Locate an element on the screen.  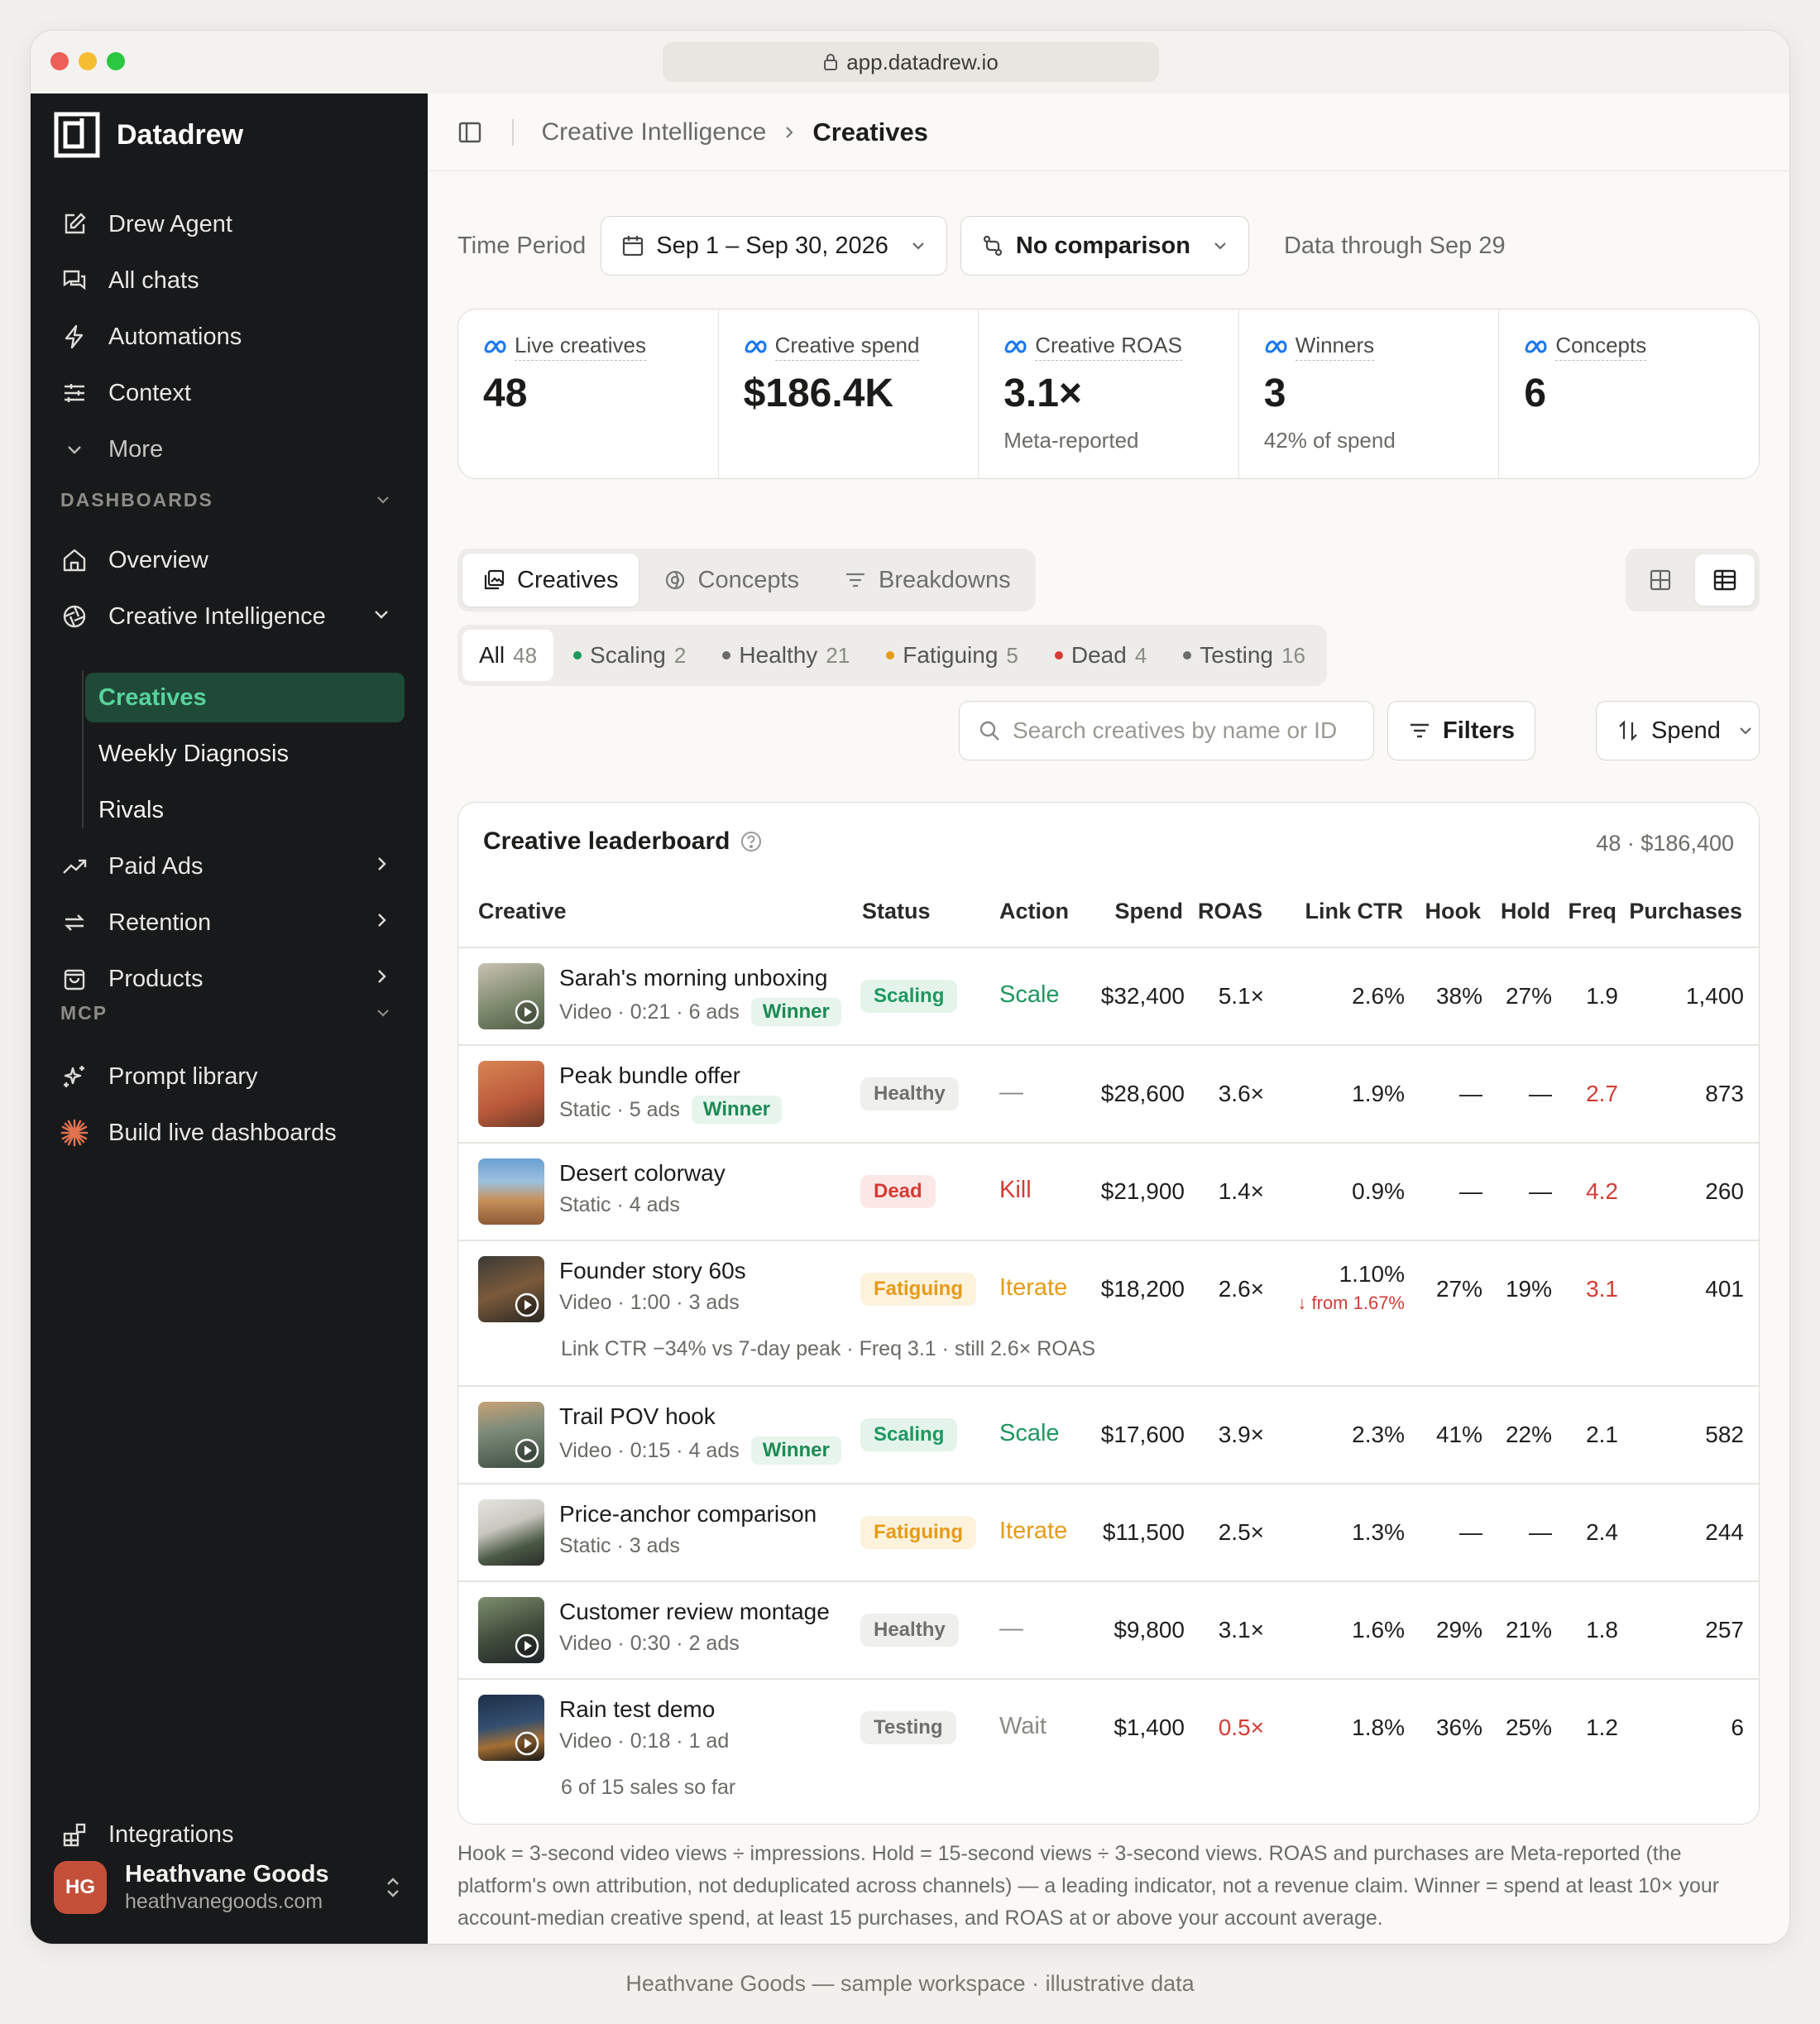
chip-label: Scaling is located at coordinates (628, 655).